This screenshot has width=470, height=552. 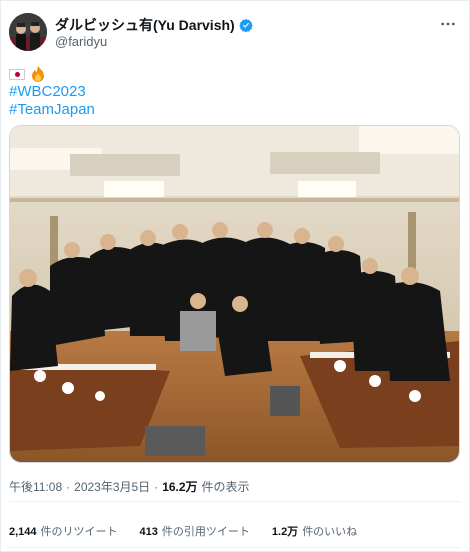 What do you see at coordinates (180, 487) in the screenshot?
I see `views-count: 16.2万` at bounding box center [180, 487].